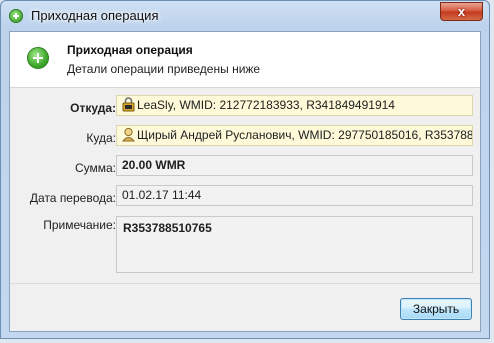 The width and height of the screenshot is (494, 343). What do you see at coordinates (164, 69) in the screenshot?
I see `header-subtitle: Детали операции приведены ниже` at bounding box center [164, 69].